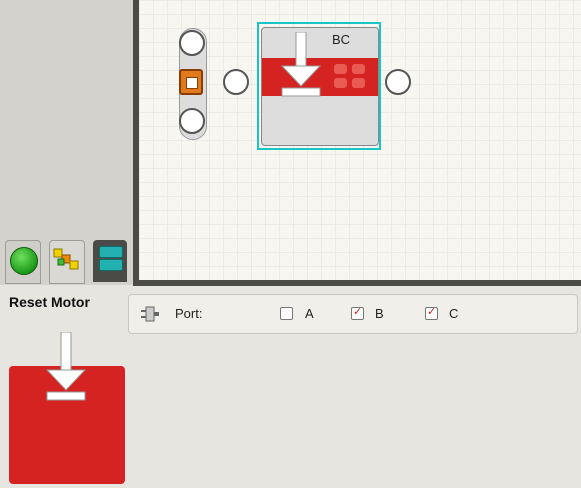  I want to click on port-c-checkbox: ✓, so click(431, 313).